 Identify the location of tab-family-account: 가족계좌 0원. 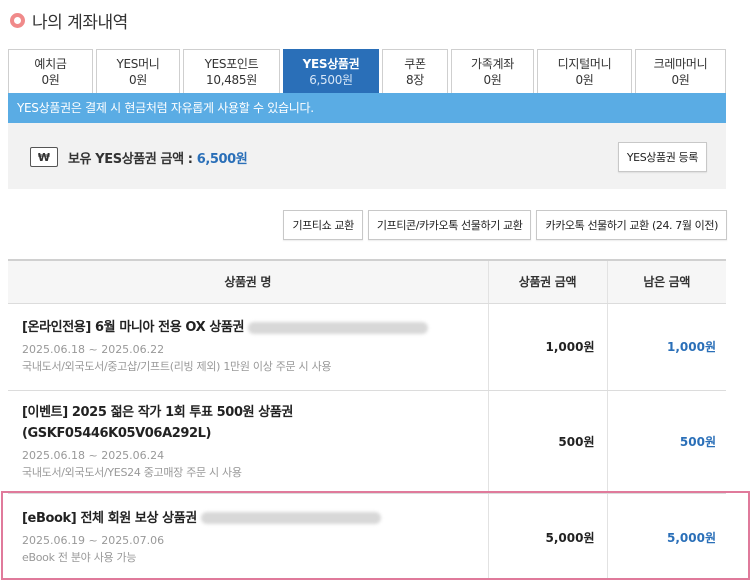
(492, 71).